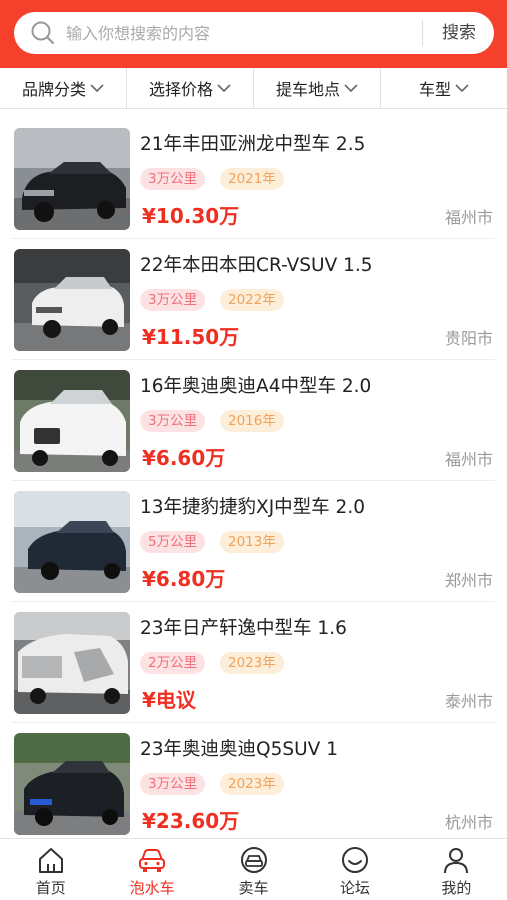 Image resolution: width=507 pixels, height=900 pixels. Describe the element at coordinates (434, 89) in the screenshot. I see `filter-label: 车型` at that location.